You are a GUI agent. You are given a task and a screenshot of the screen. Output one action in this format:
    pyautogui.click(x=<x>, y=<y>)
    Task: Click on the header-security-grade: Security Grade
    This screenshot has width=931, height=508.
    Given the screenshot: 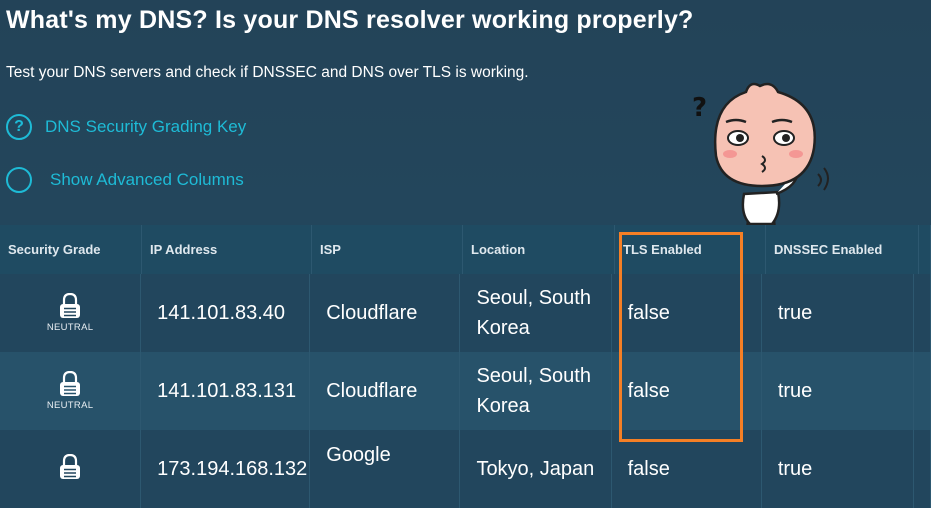 What is the action you would take?
    pyautogui.click(x=71, y=249)
    